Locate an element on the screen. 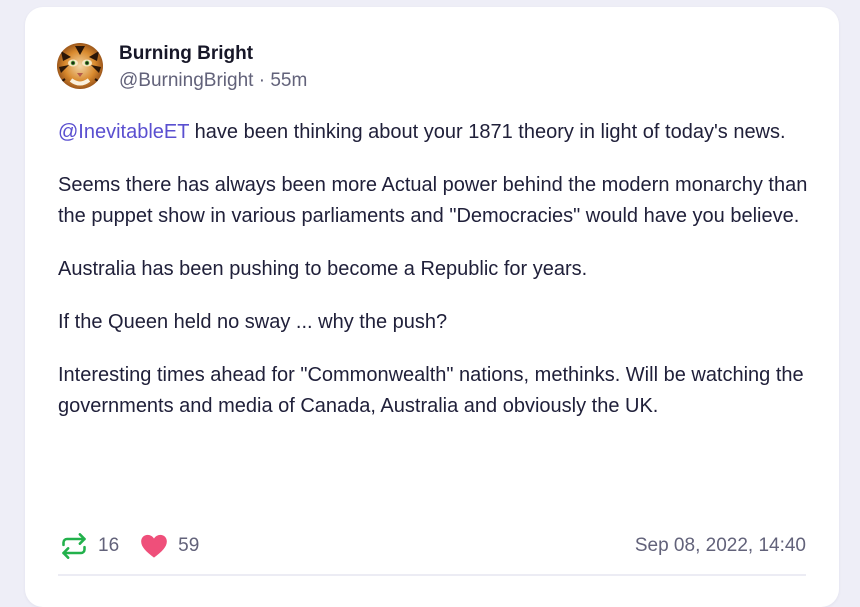  repost-count: 16 is located at coordinates (109, 545).